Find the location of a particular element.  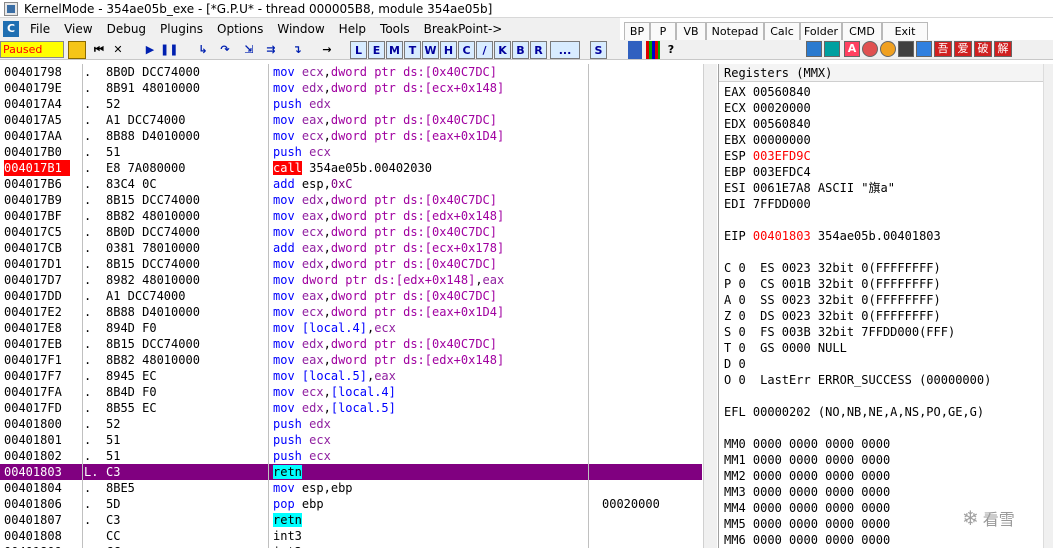

menu-view: View is located at coordinates (78, 29).